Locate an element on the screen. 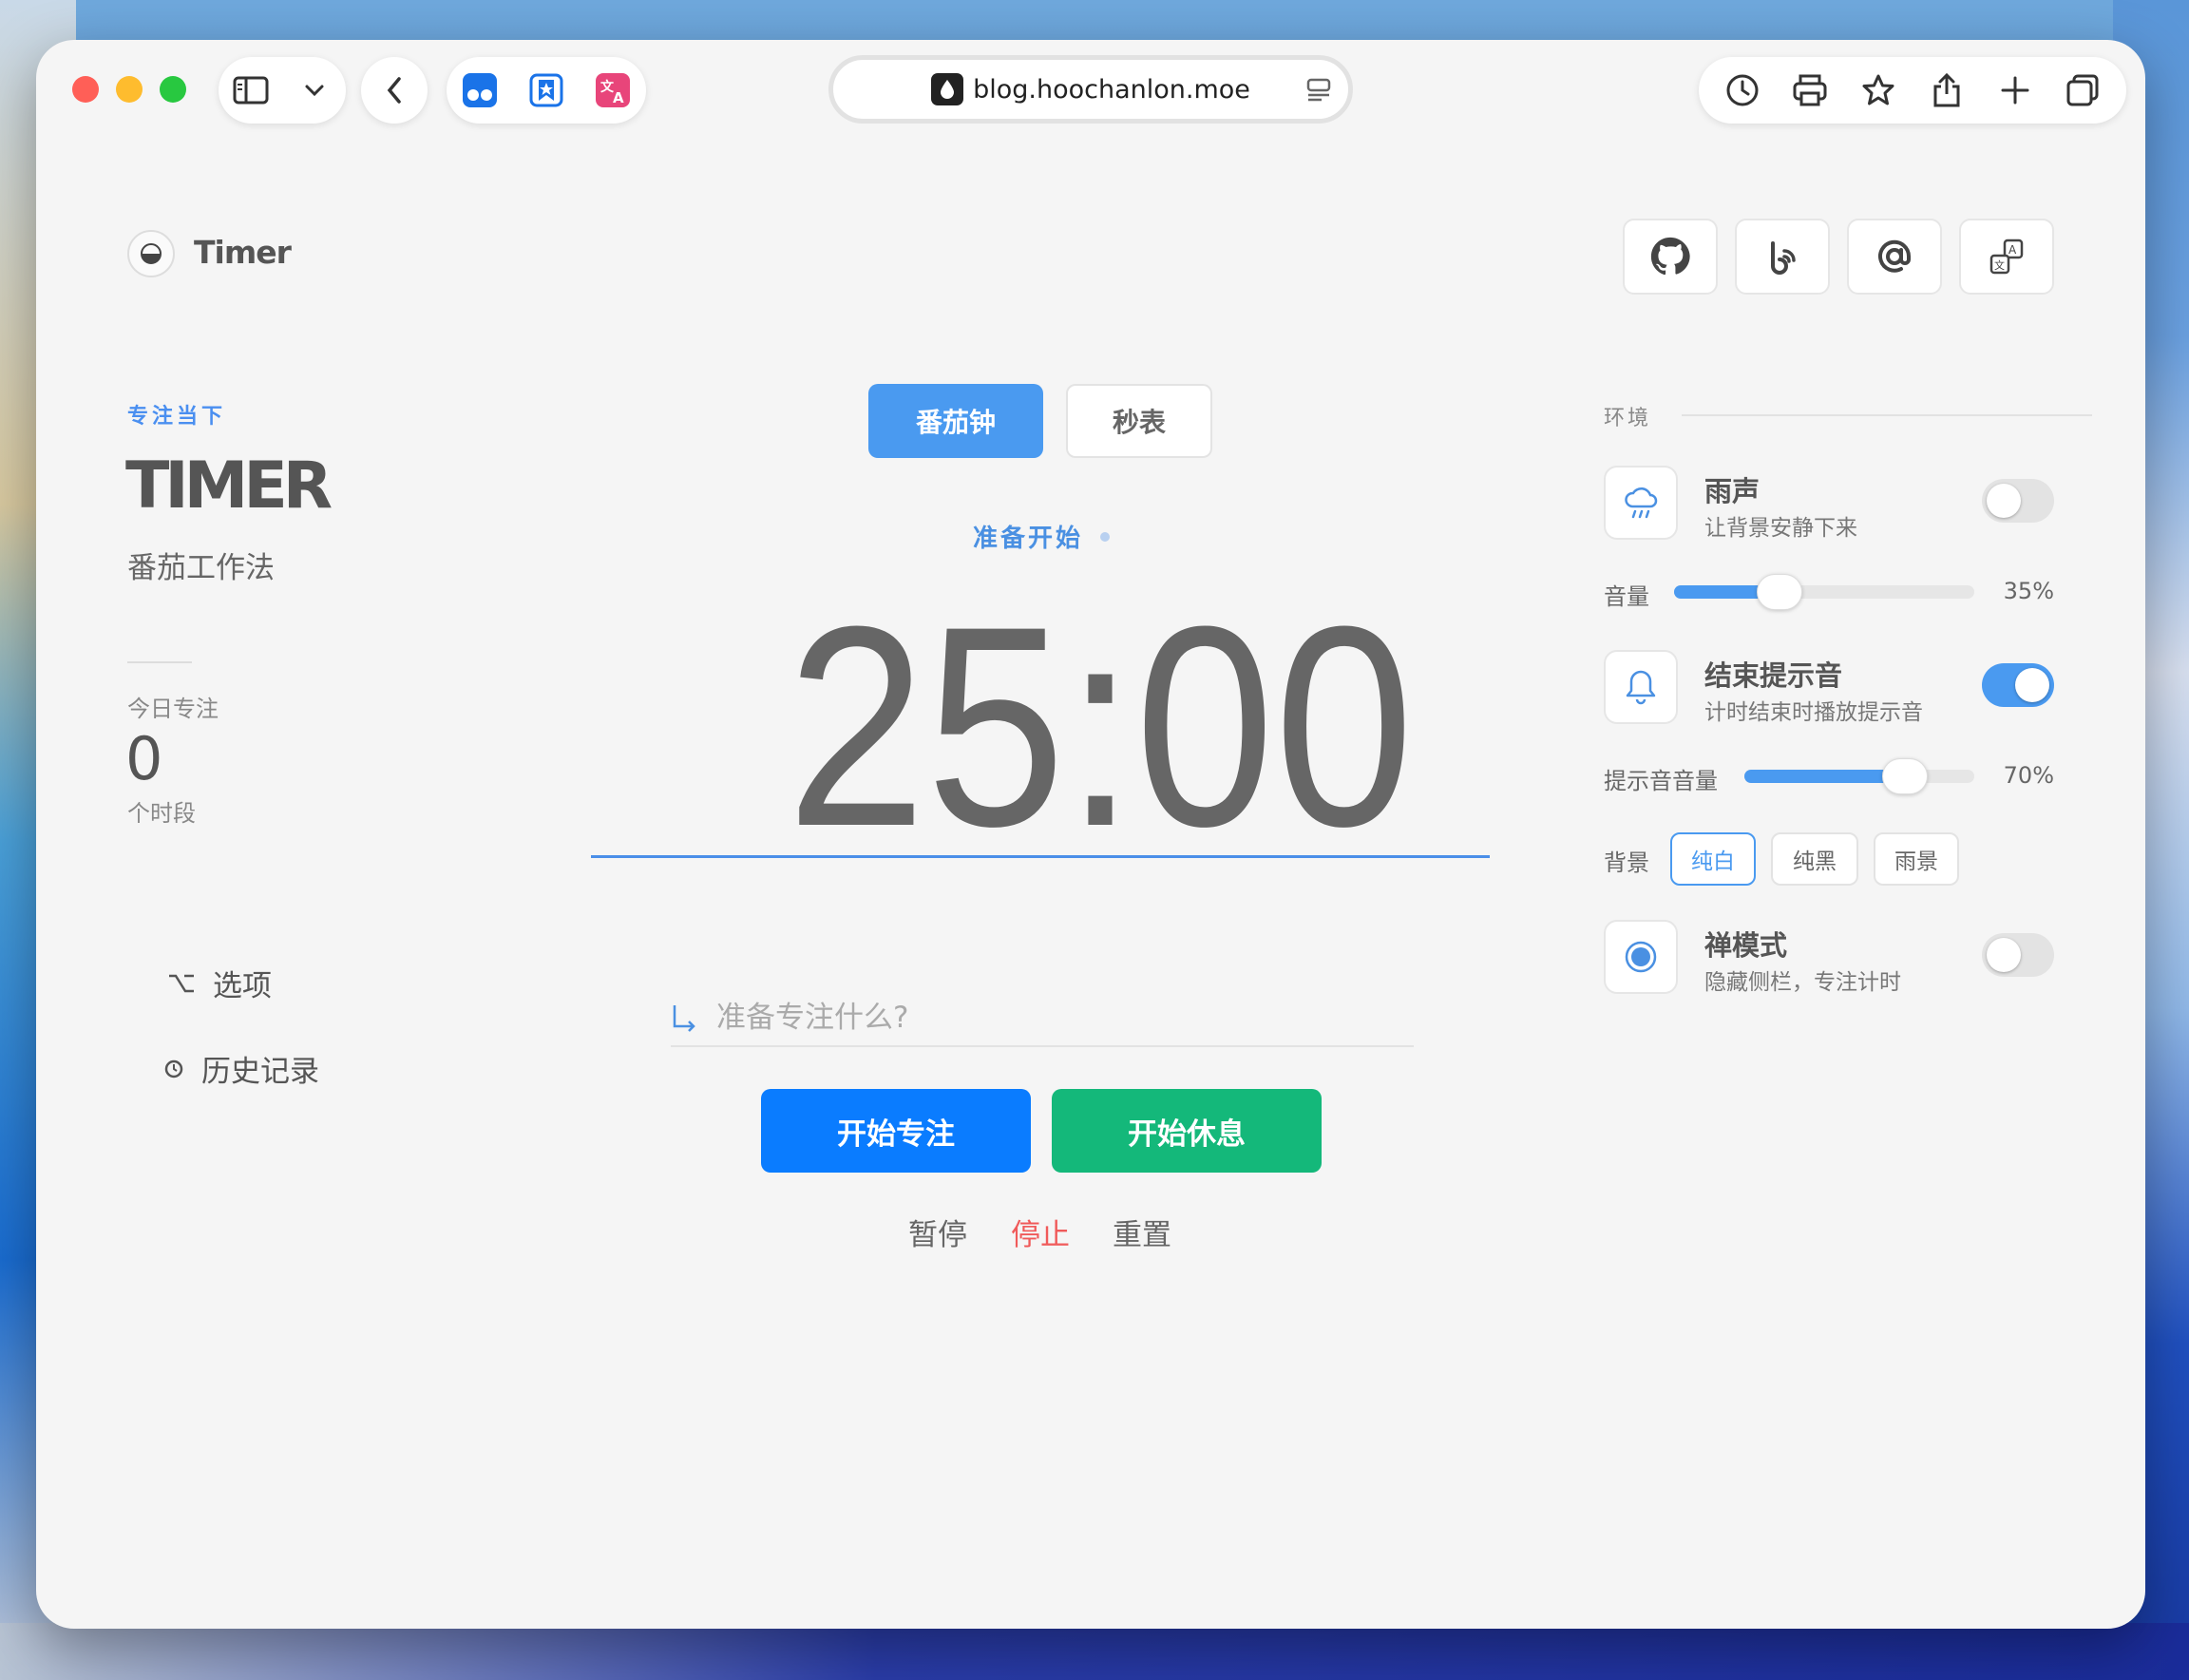 The width and height of the screenshot is (2189, 1680). timer-status: 准备开始 is located at coordinates (1042, 536).